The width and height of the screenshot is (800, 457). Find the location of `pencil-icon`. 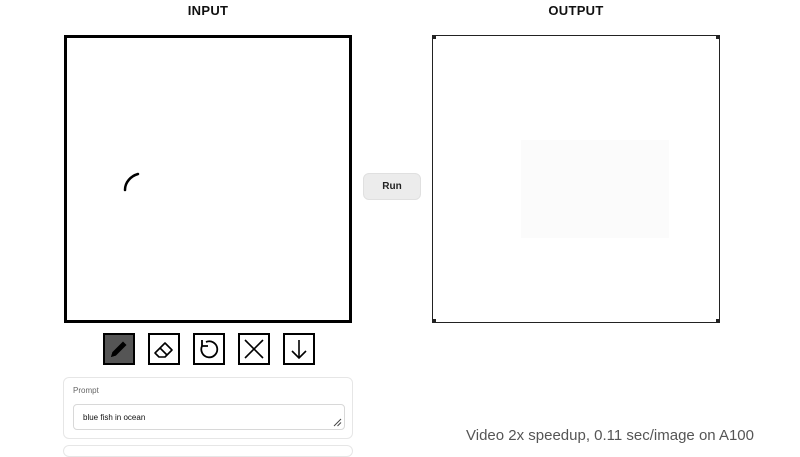

pencil-icon is located at coordinates (119, 349).